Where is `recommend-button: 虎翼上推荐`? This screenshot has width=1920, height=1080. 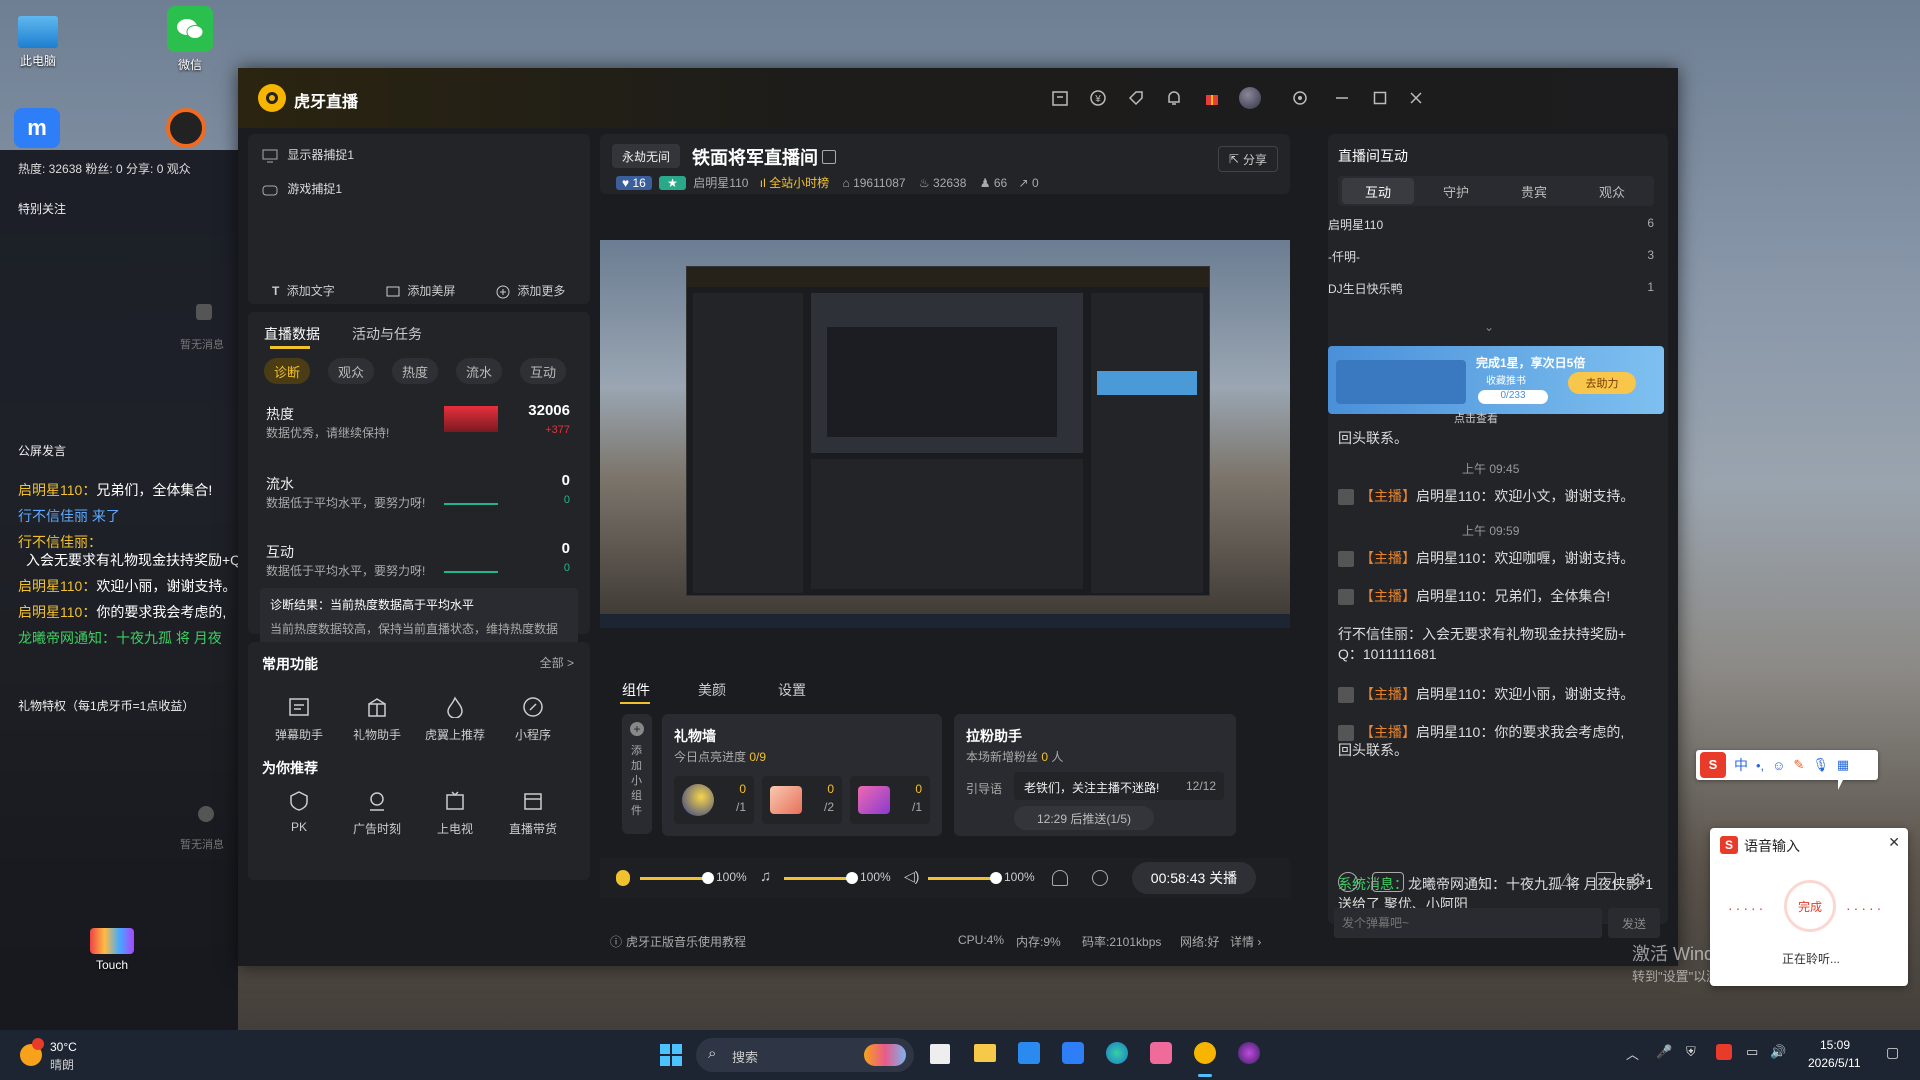 recommend-button: 虎翼上推荐 is located at coordinates (455, 718).